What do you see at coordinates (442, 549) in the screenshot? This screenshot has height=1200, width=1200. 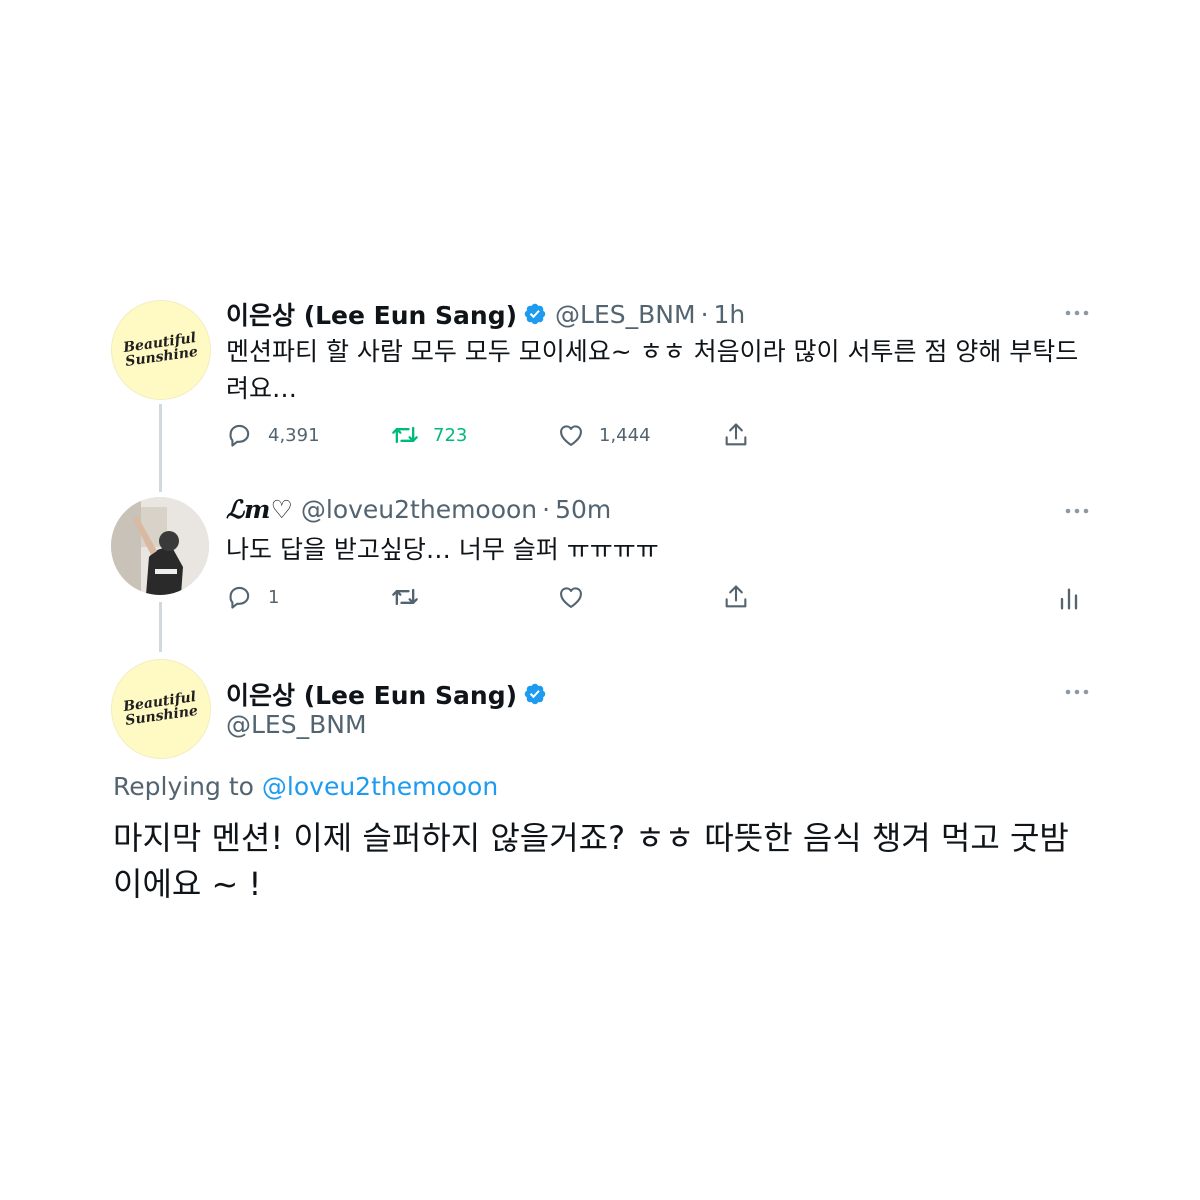 I see `tweet-text: 나도 답을 받고싶당… 너무 슬퍼 ㅠㅠㅠㅠ` at bounding box center [442, 549].